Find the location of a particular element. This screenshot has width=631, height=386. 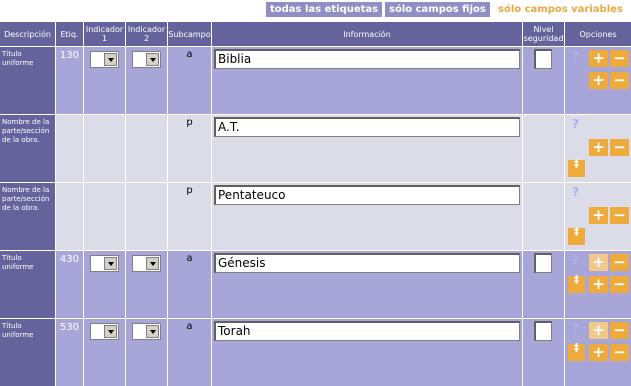

field-tag: 530 is located at coordinates (69, 352).